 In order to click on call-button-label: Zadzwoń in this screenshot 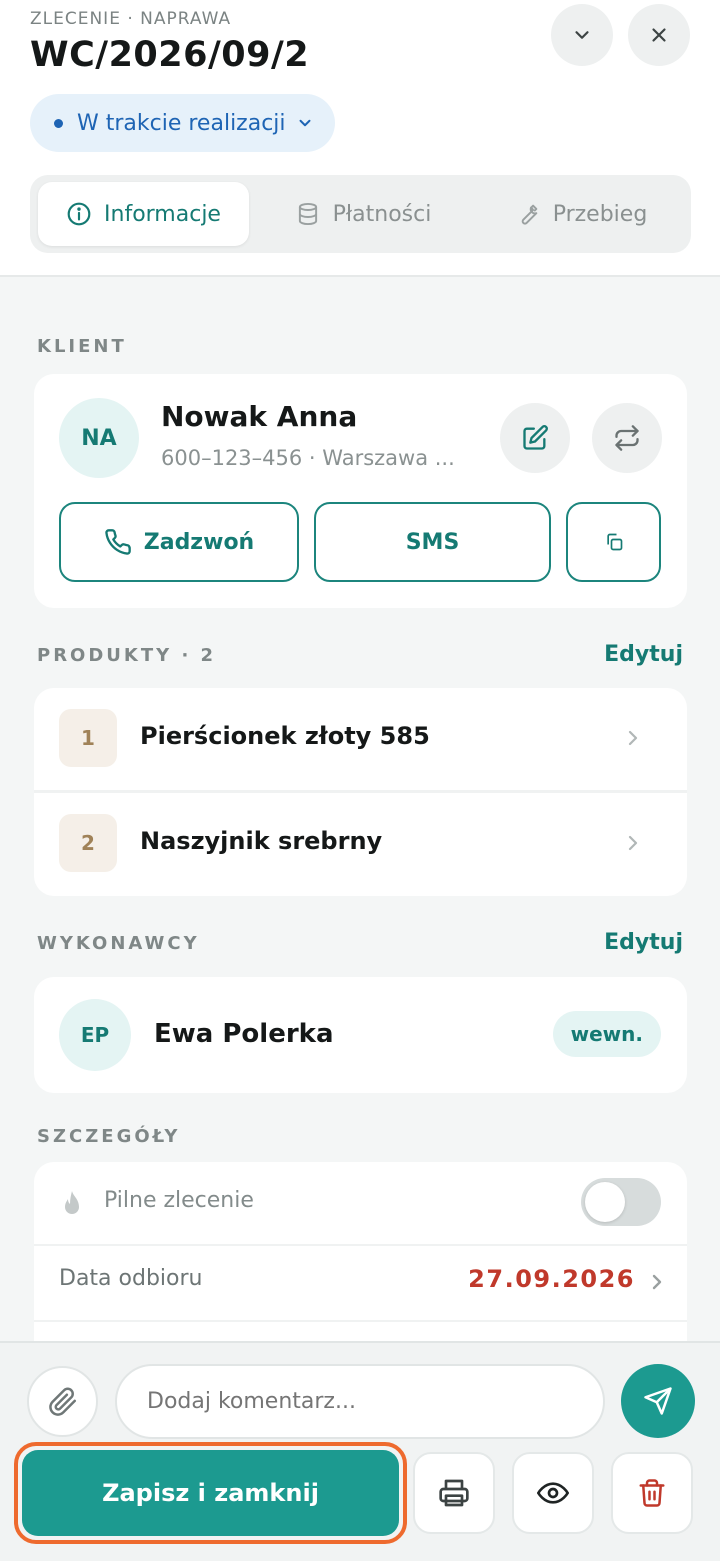, I will do `click(199, 542)`.